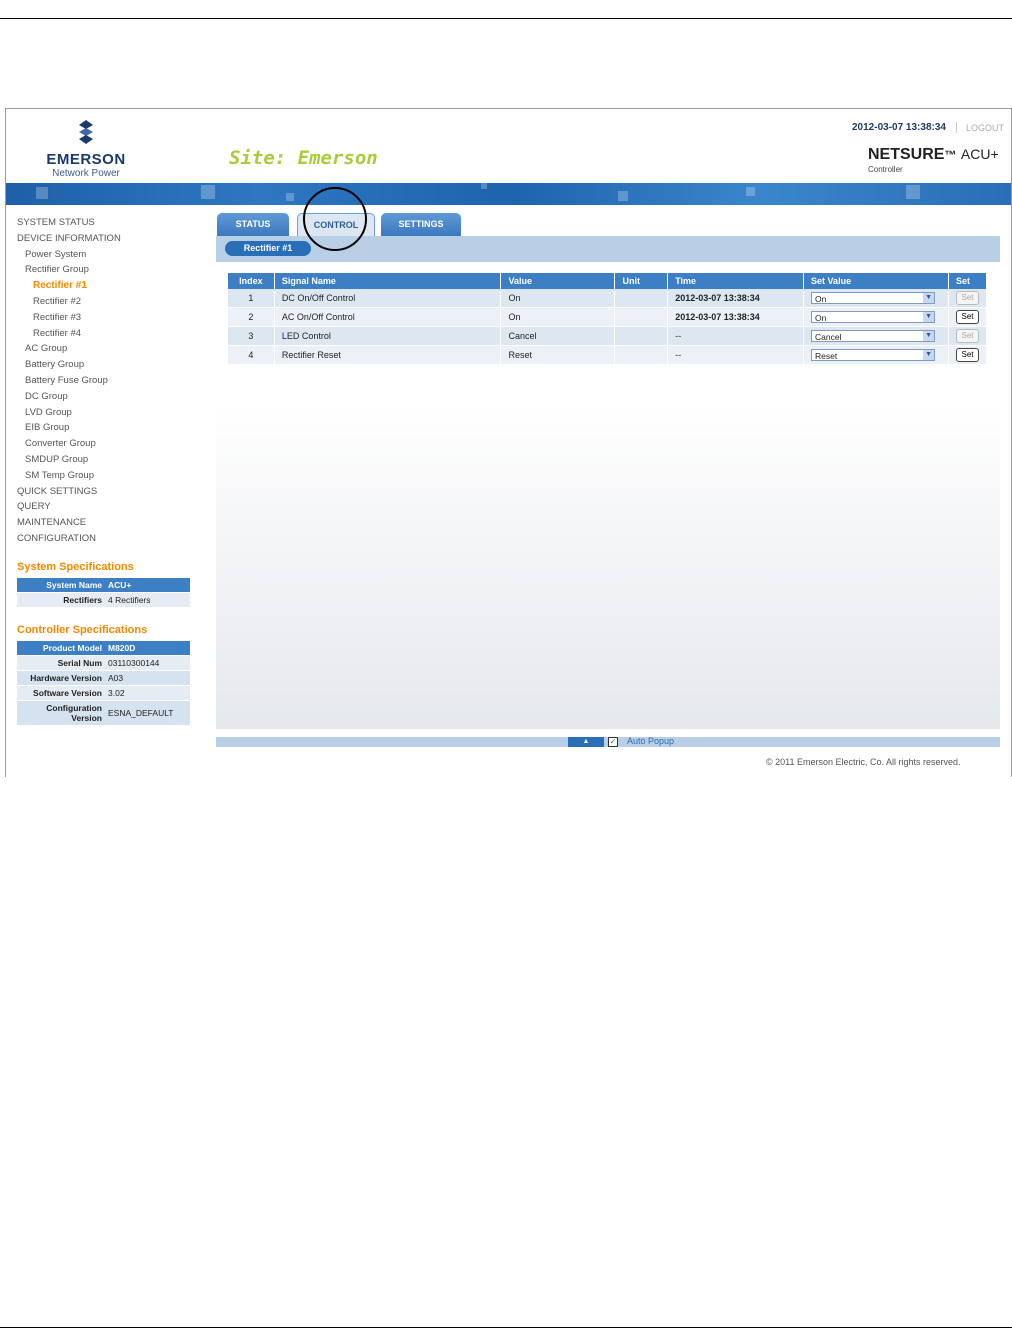 The width and height of the screenshot is (1012, 1331). Describe the element at coordinates (147, 678) in the screenshot. I see `spec-value: A03` at that location.